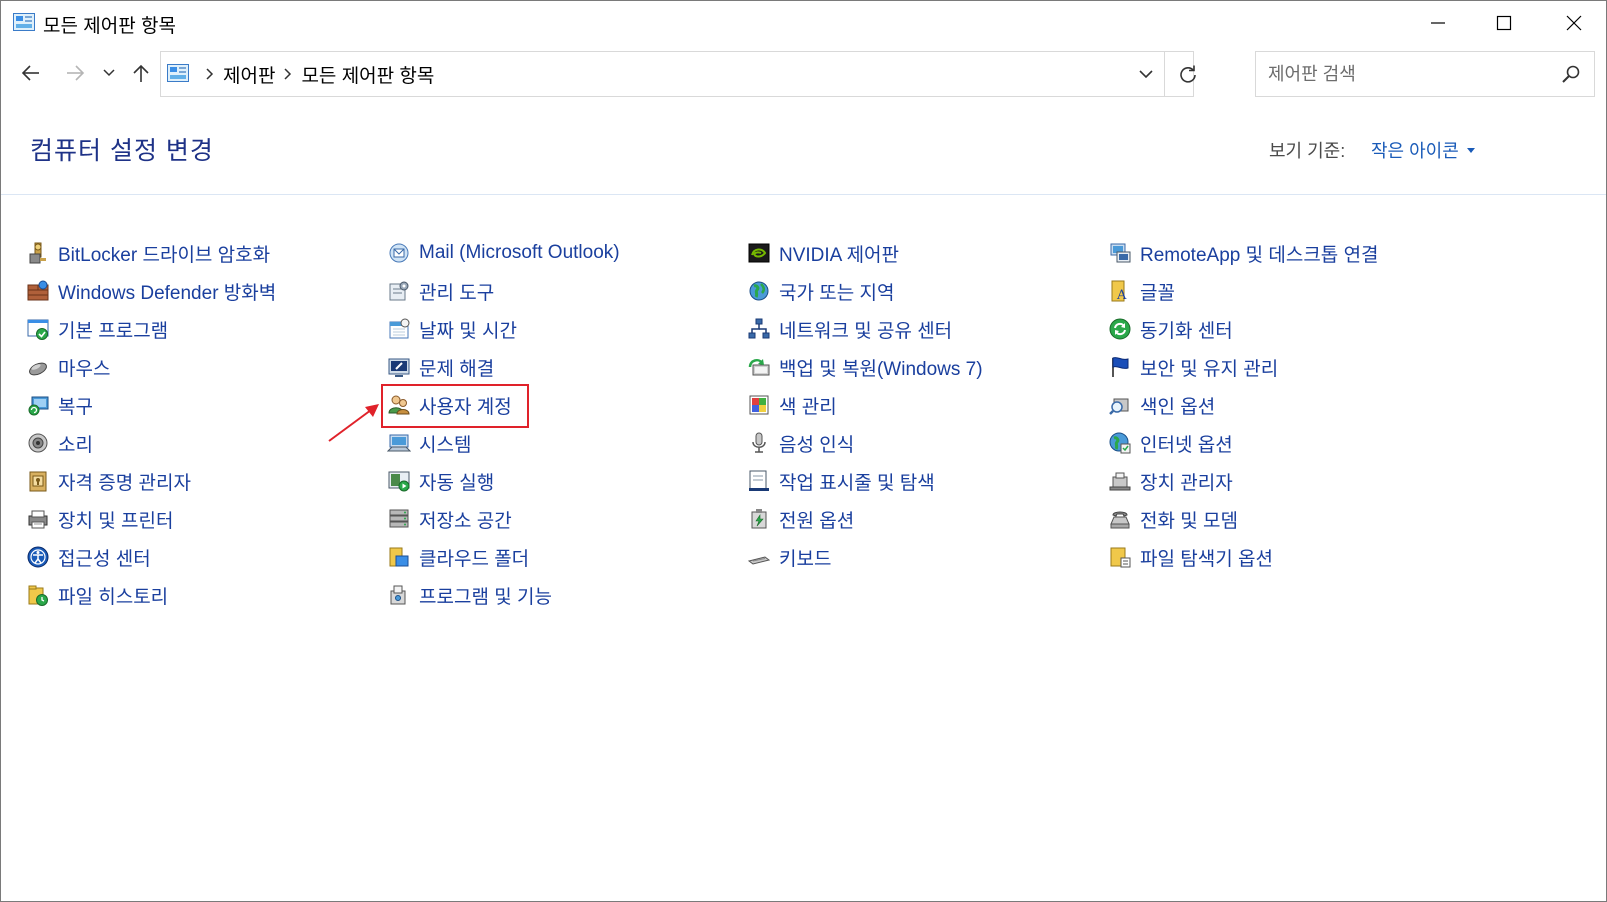 This screenshot has width=1607, height=902. What do you see at coordinates (1278, 253) in the screenshot?
I see `control-panel-item: RemoteApp 및 데스크톱 연결` at bounding box center [1278, 253].